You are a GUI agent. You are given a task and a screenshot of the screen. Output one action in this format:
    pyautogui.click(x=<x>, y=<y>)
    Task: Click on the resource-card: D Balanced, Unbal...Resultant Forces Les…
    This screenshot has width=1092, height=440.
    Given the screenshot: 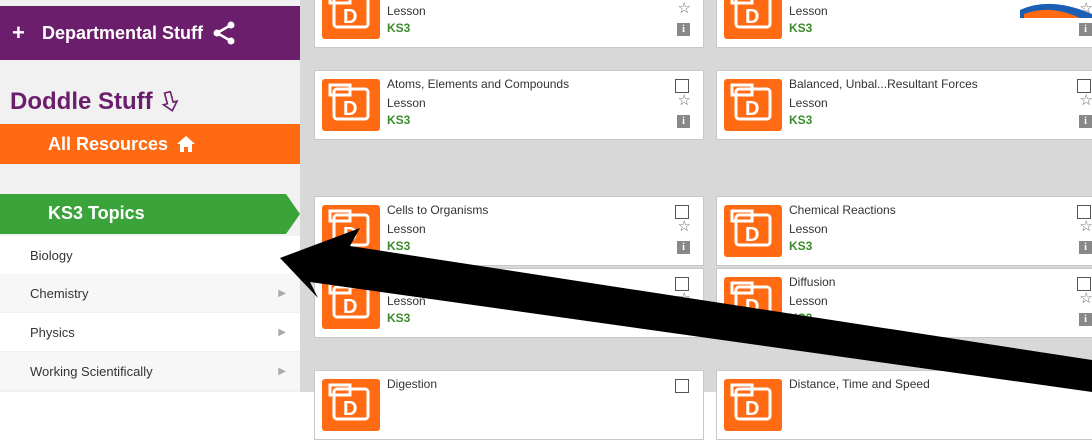 What is the action you would take?
    pyautogui.click(x=904, y=105)
    